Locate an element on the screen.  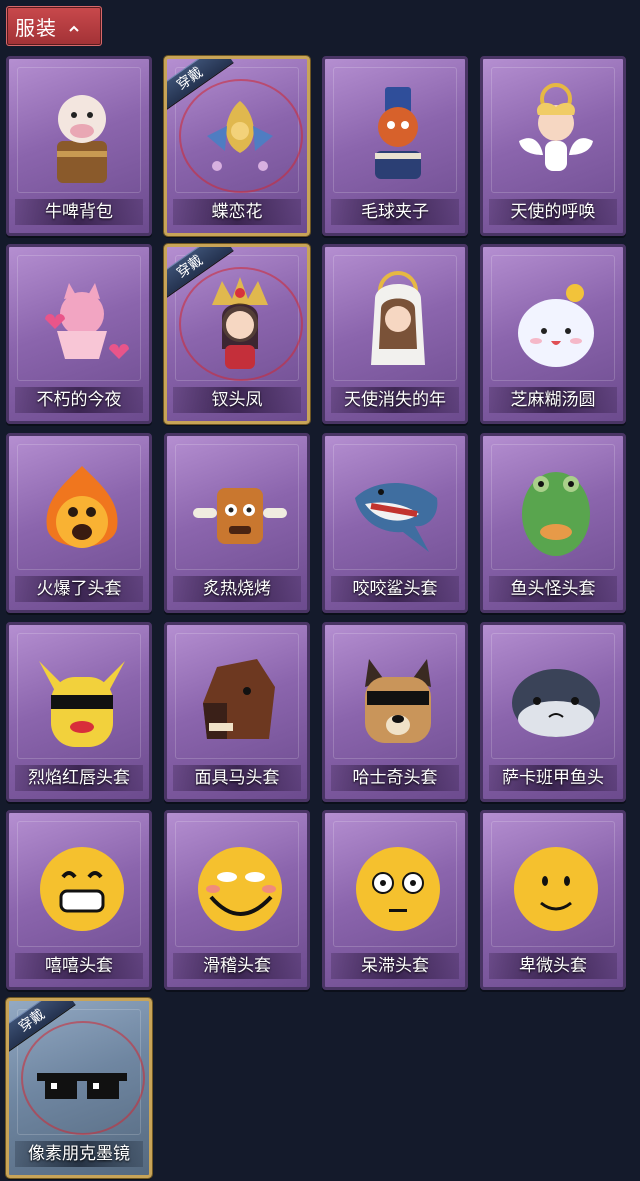
costume-label: 哈士奇头套 is located at coordinates (395, 778).